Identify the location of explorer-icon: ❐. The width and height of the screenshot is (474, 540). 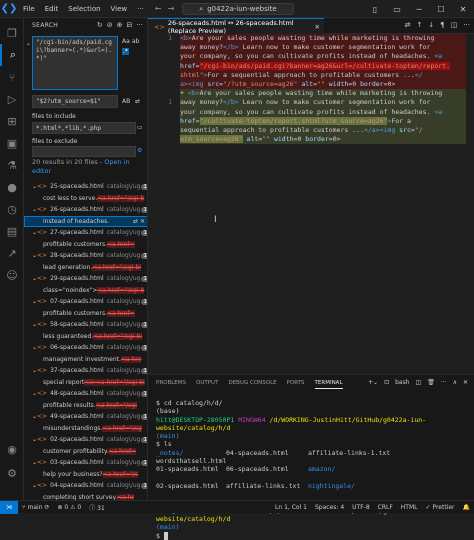
(12, 33).